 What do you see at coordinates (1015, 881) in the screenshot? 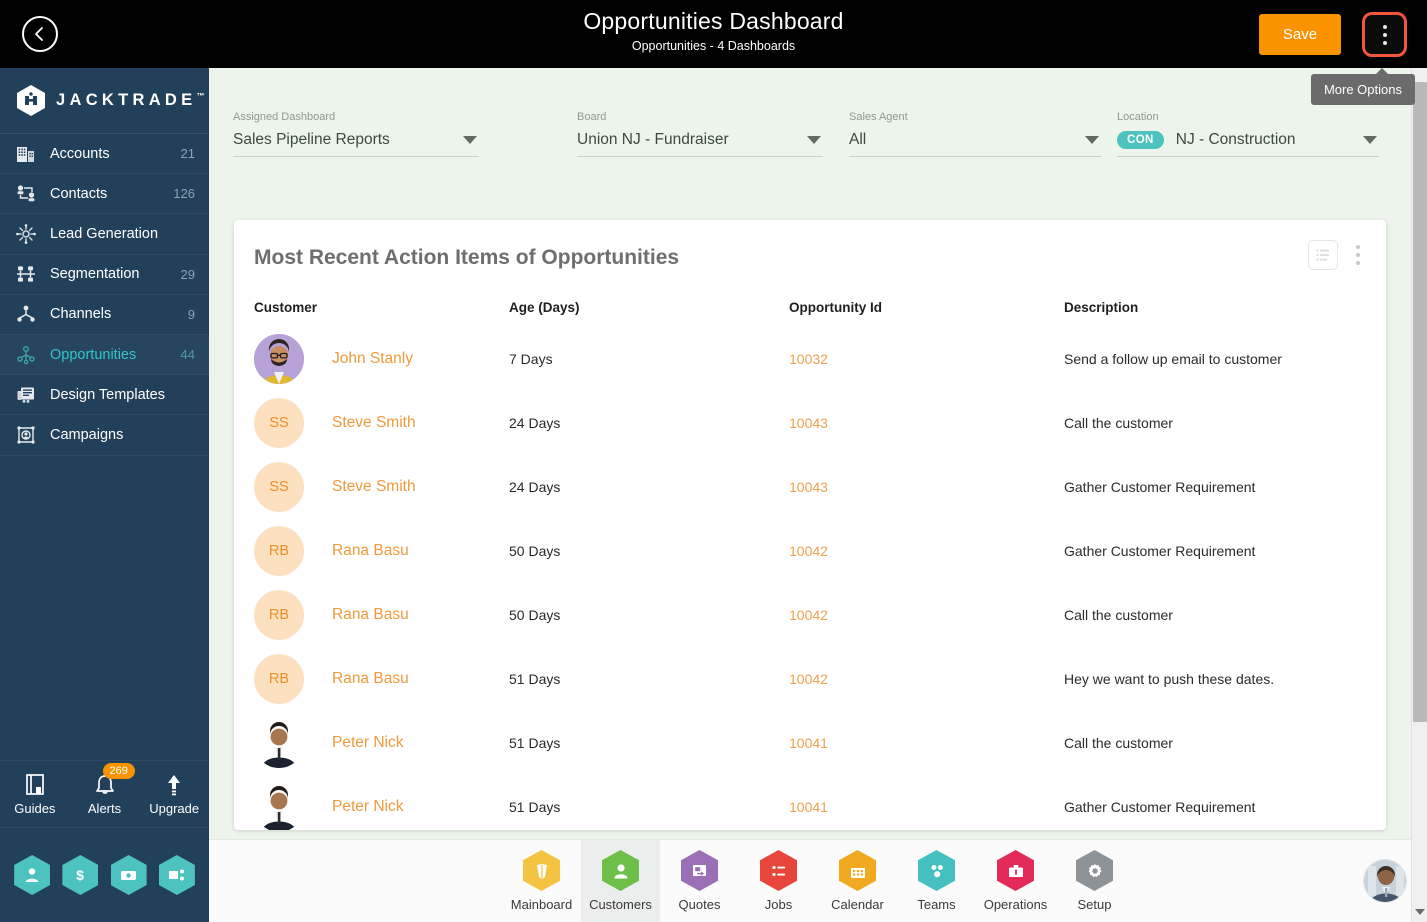
I see `bottom-nav-operations: Operations` at bounding box center [1015, 881].